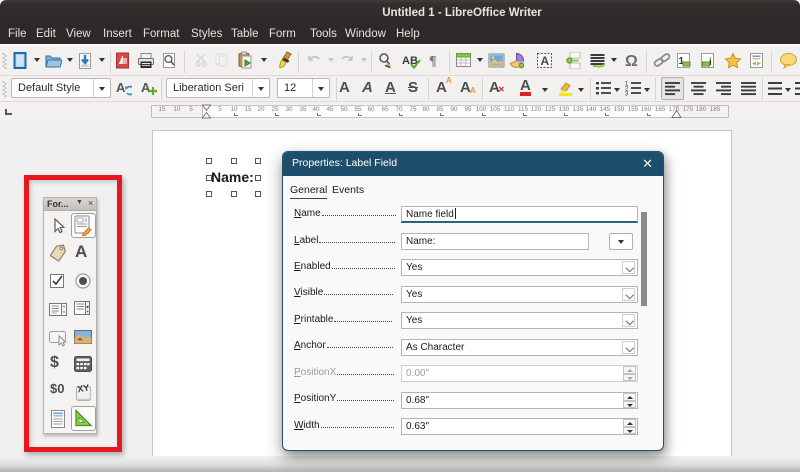  Describe the element at coordinates (631, 61) in the screenshot. I see `svg-text: Ω` at that location.